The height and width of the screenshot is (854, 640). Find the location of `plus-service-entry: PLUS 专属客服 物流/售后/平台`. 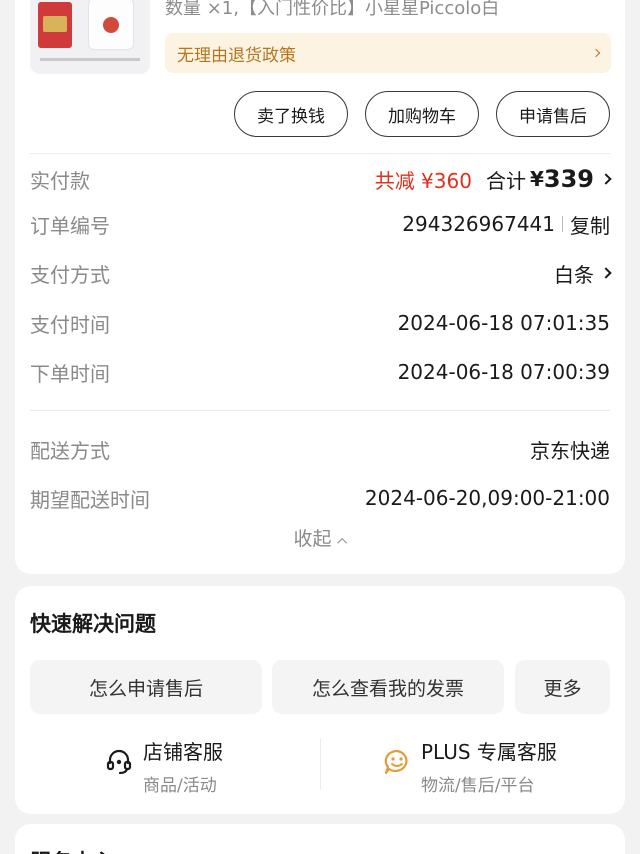

plus-service-entry: PLUS 专属客服 物流/售后/平台 is located at coordinates (470, 766).